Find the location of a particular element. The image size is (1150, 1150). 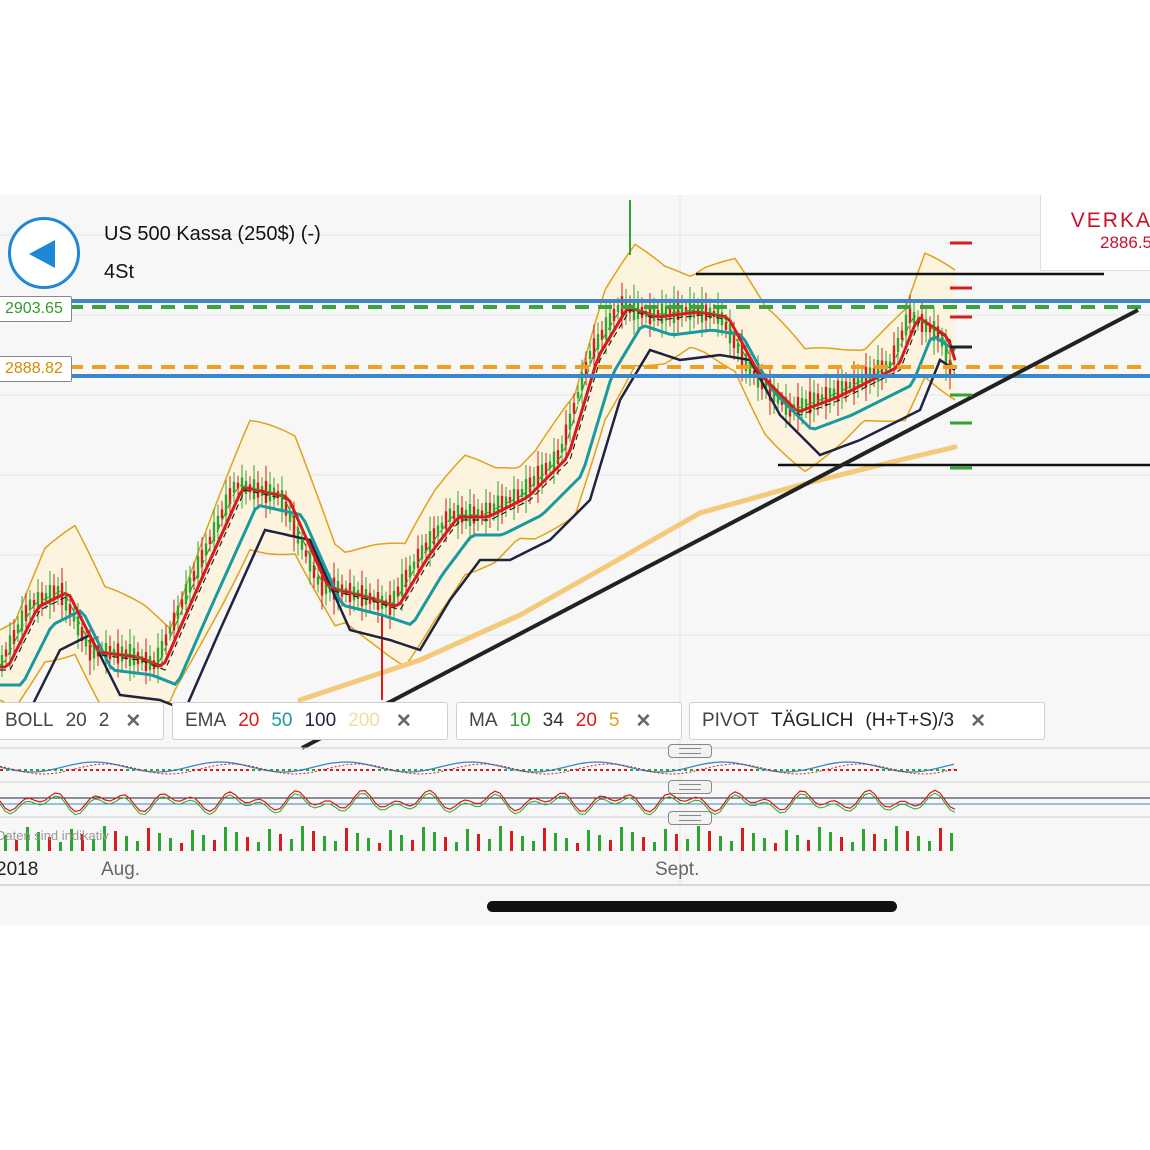

timeframe-label: 4St is located at coordinates (119, 272).